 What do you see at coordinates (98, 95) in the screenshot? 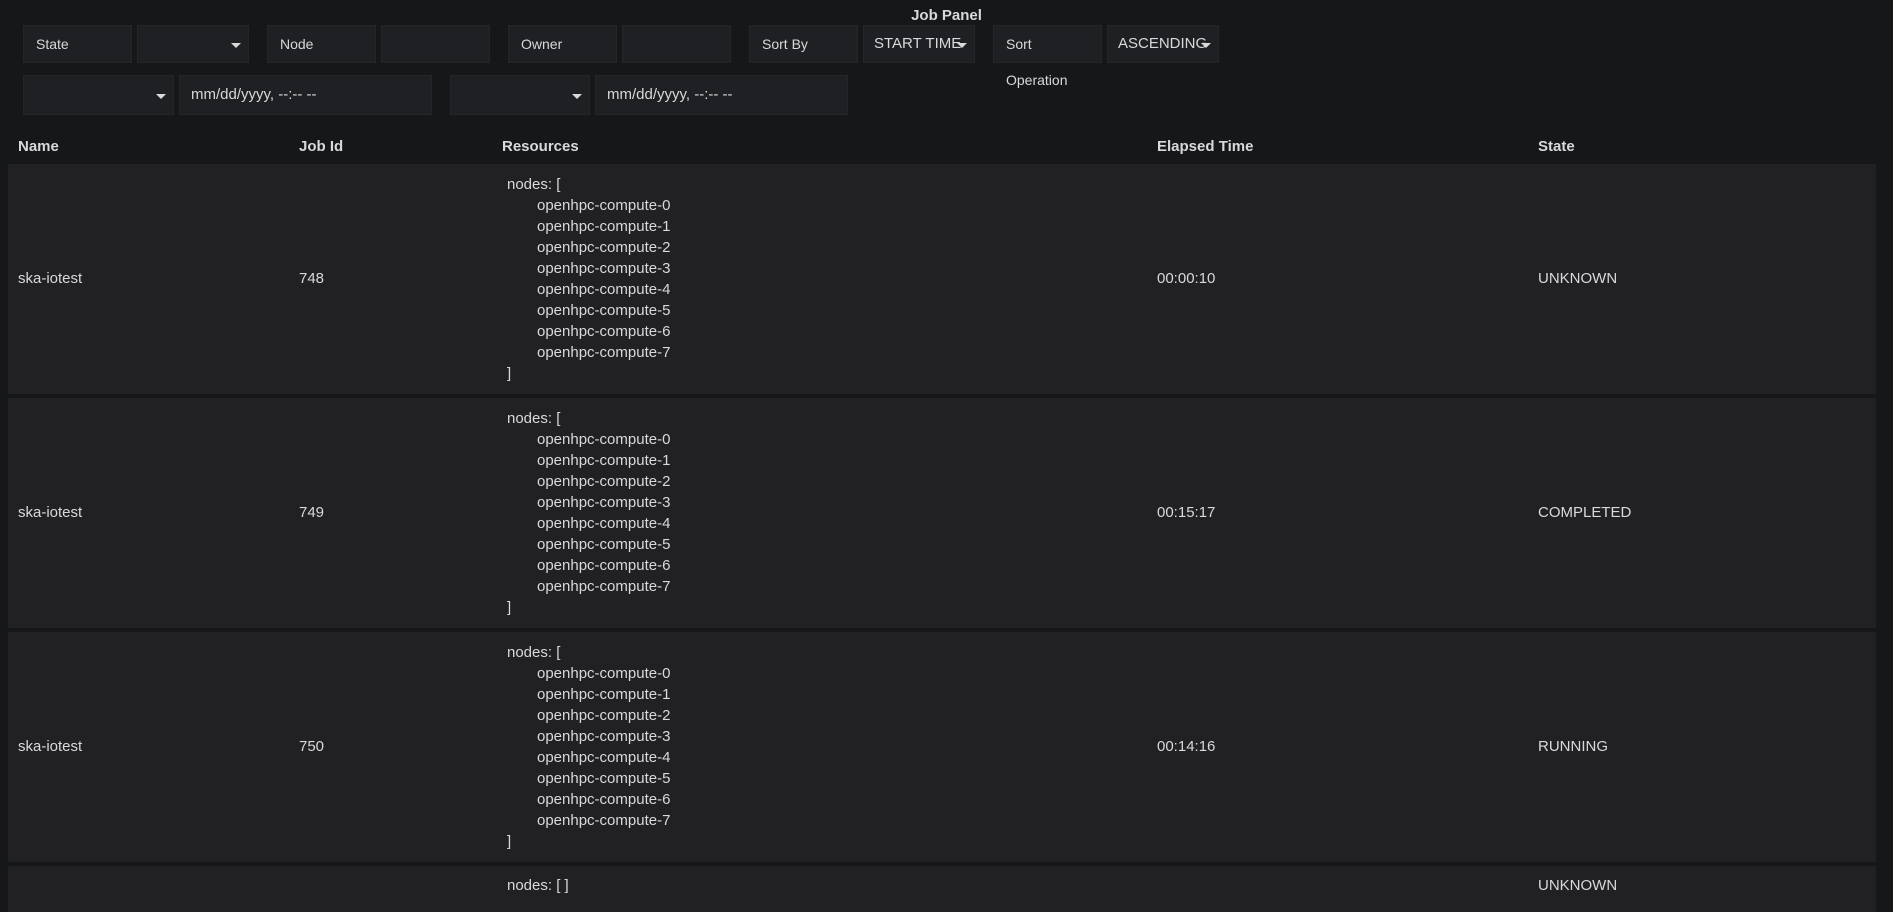
I see `from-date-select` at bounding box center [98, 95].